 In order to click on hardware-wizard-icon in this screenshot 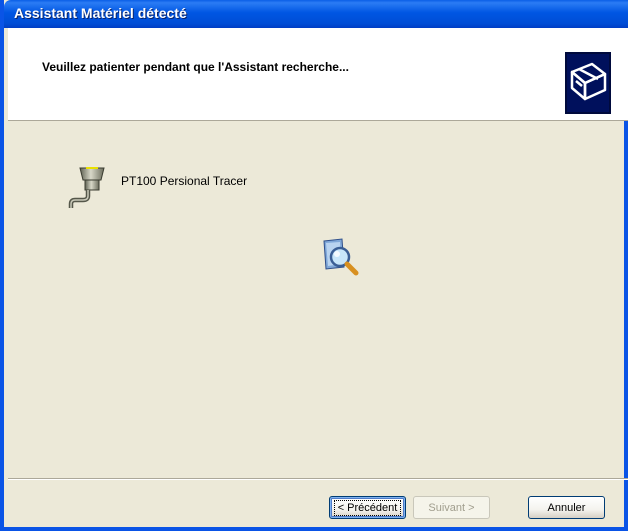, I will do `click(588, 83)`.